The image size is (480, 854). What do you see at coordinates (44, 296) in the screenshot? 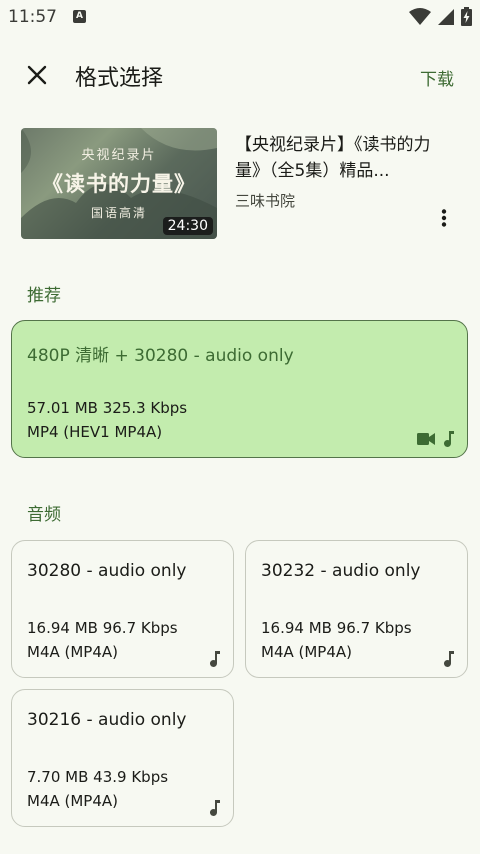
I see `section-label-recommended: 推荐` at bounding box center [44, 296].